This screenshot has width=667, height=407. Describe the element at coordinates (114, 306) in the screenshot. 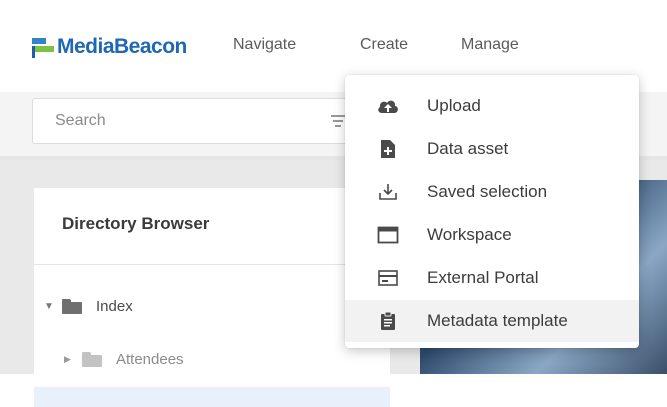

I see `tree-item-label: Index` at that location.